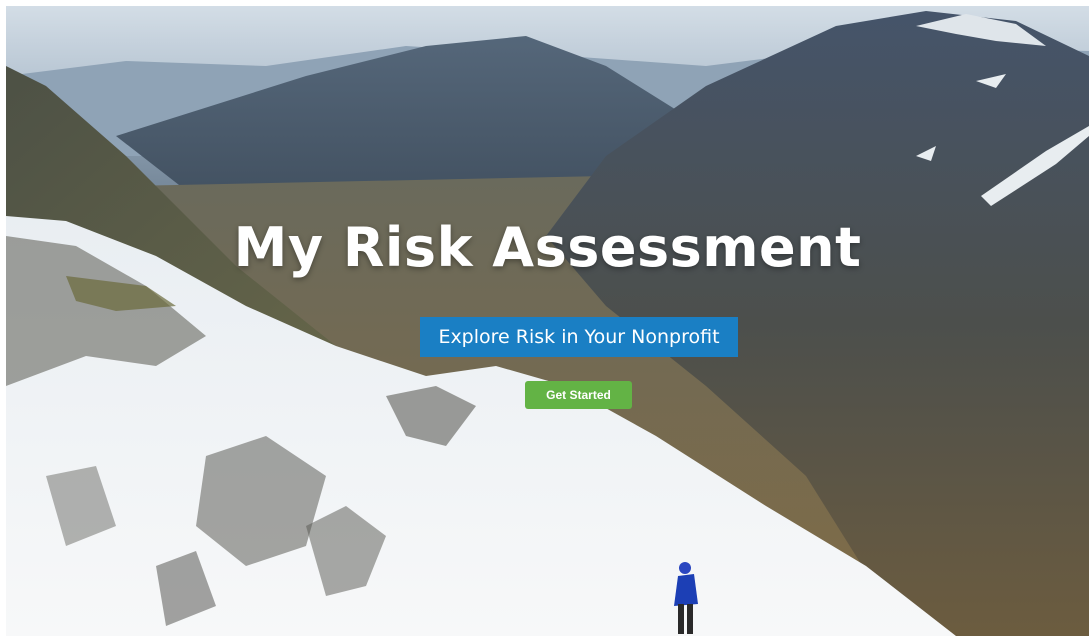  Describe the element at coordinates (547, 247) in the screenshot. I see `page-title: My Risk Assessment` at that location.